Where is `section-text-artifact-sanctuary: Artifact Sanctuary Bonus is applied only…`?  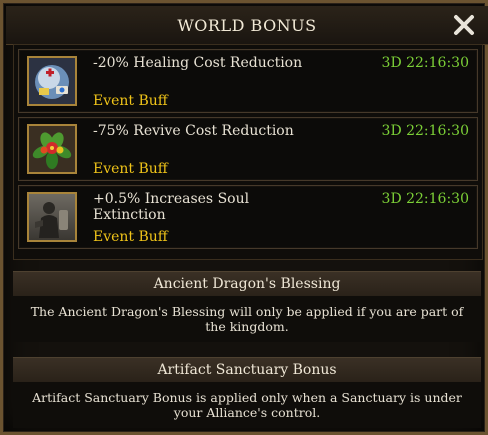 section-text-artifact-sanctuary: Artifact Sanctuary Bonus is applied only… is located at coordinates (247, 405).